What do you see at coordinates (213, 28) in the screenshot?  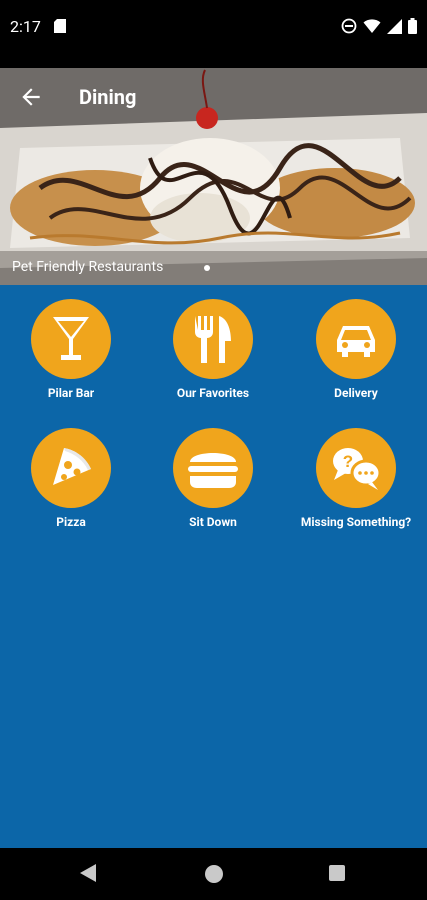 I see `status-bar: 2:17` at bounding box center [213, 28].